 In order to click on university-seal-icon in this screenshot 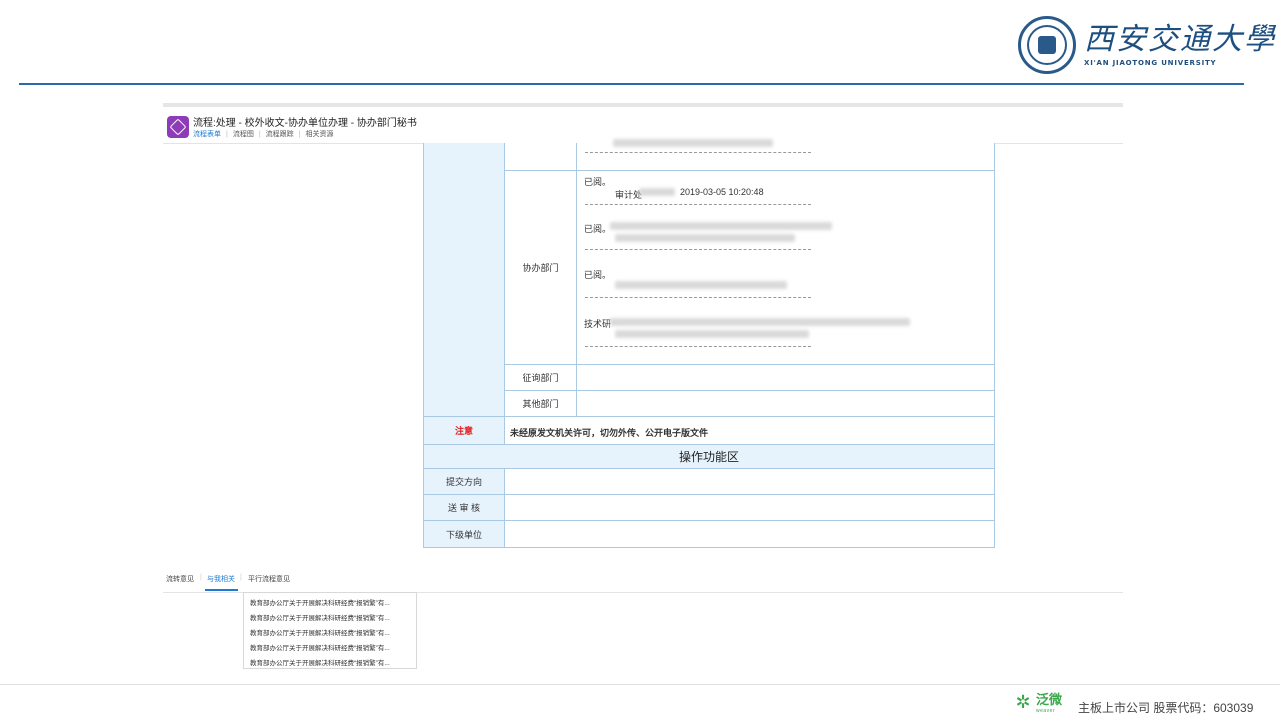, I will do `click(1047, 45)`.